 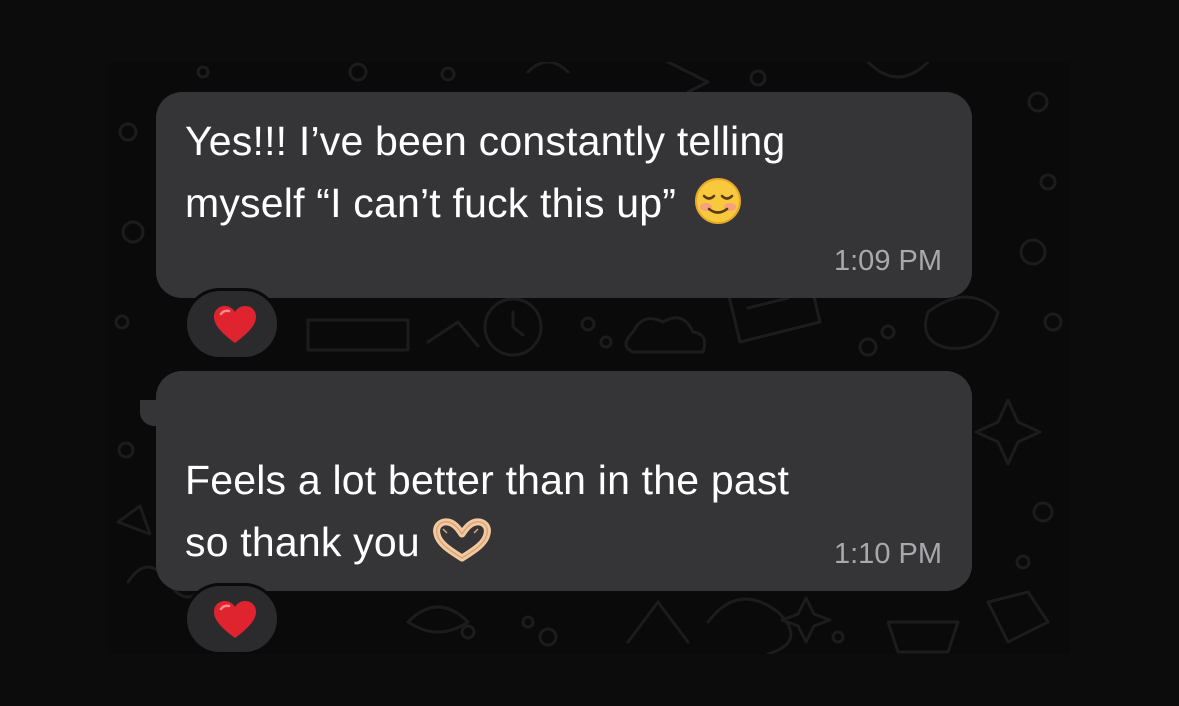 I want to click on message-line: Feels a lot better than in the past, so click(x=487, y=480).